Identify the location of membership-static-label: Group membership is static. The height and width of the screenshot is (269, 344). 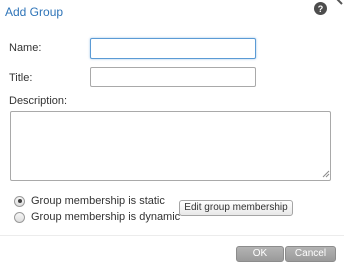
(98, 201).